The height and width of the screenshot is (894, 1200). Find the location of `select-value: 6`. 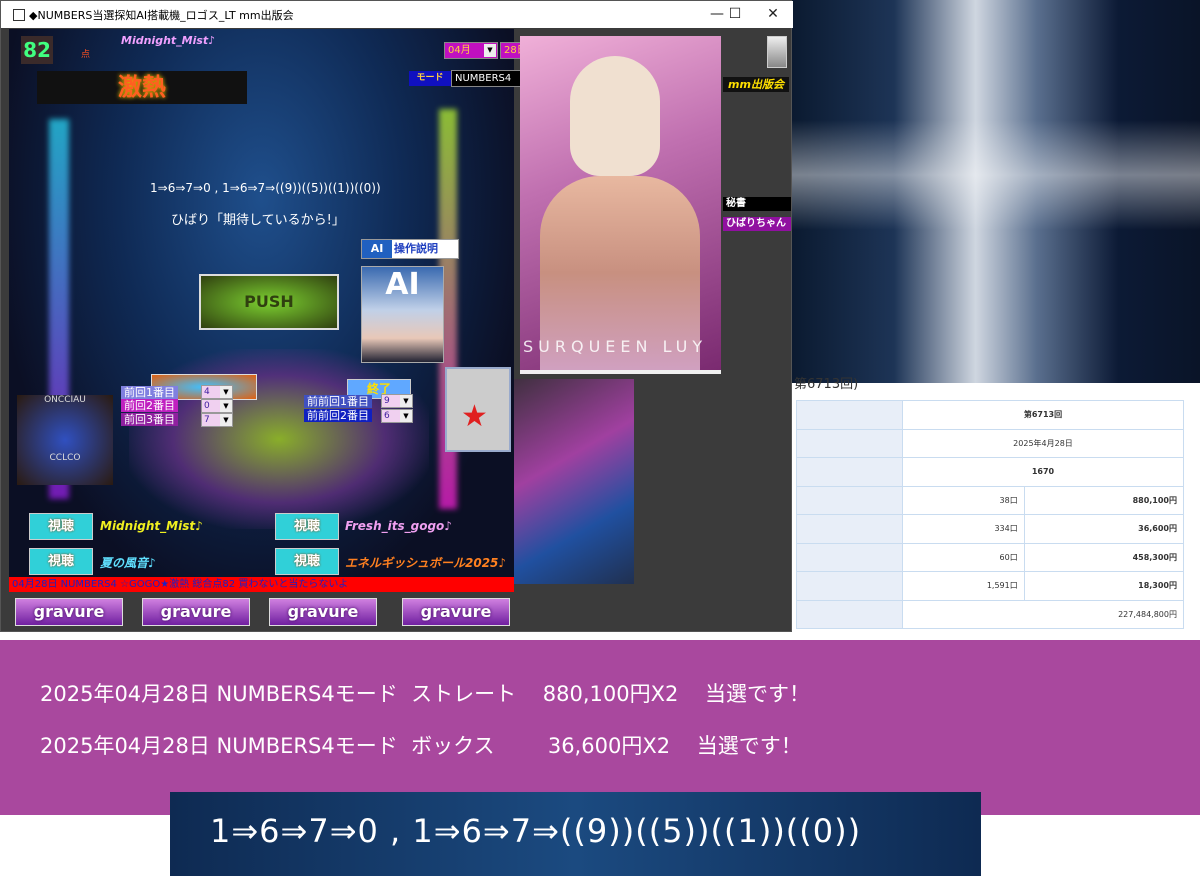

select-value: 6 is located at coordinates (387, 416).